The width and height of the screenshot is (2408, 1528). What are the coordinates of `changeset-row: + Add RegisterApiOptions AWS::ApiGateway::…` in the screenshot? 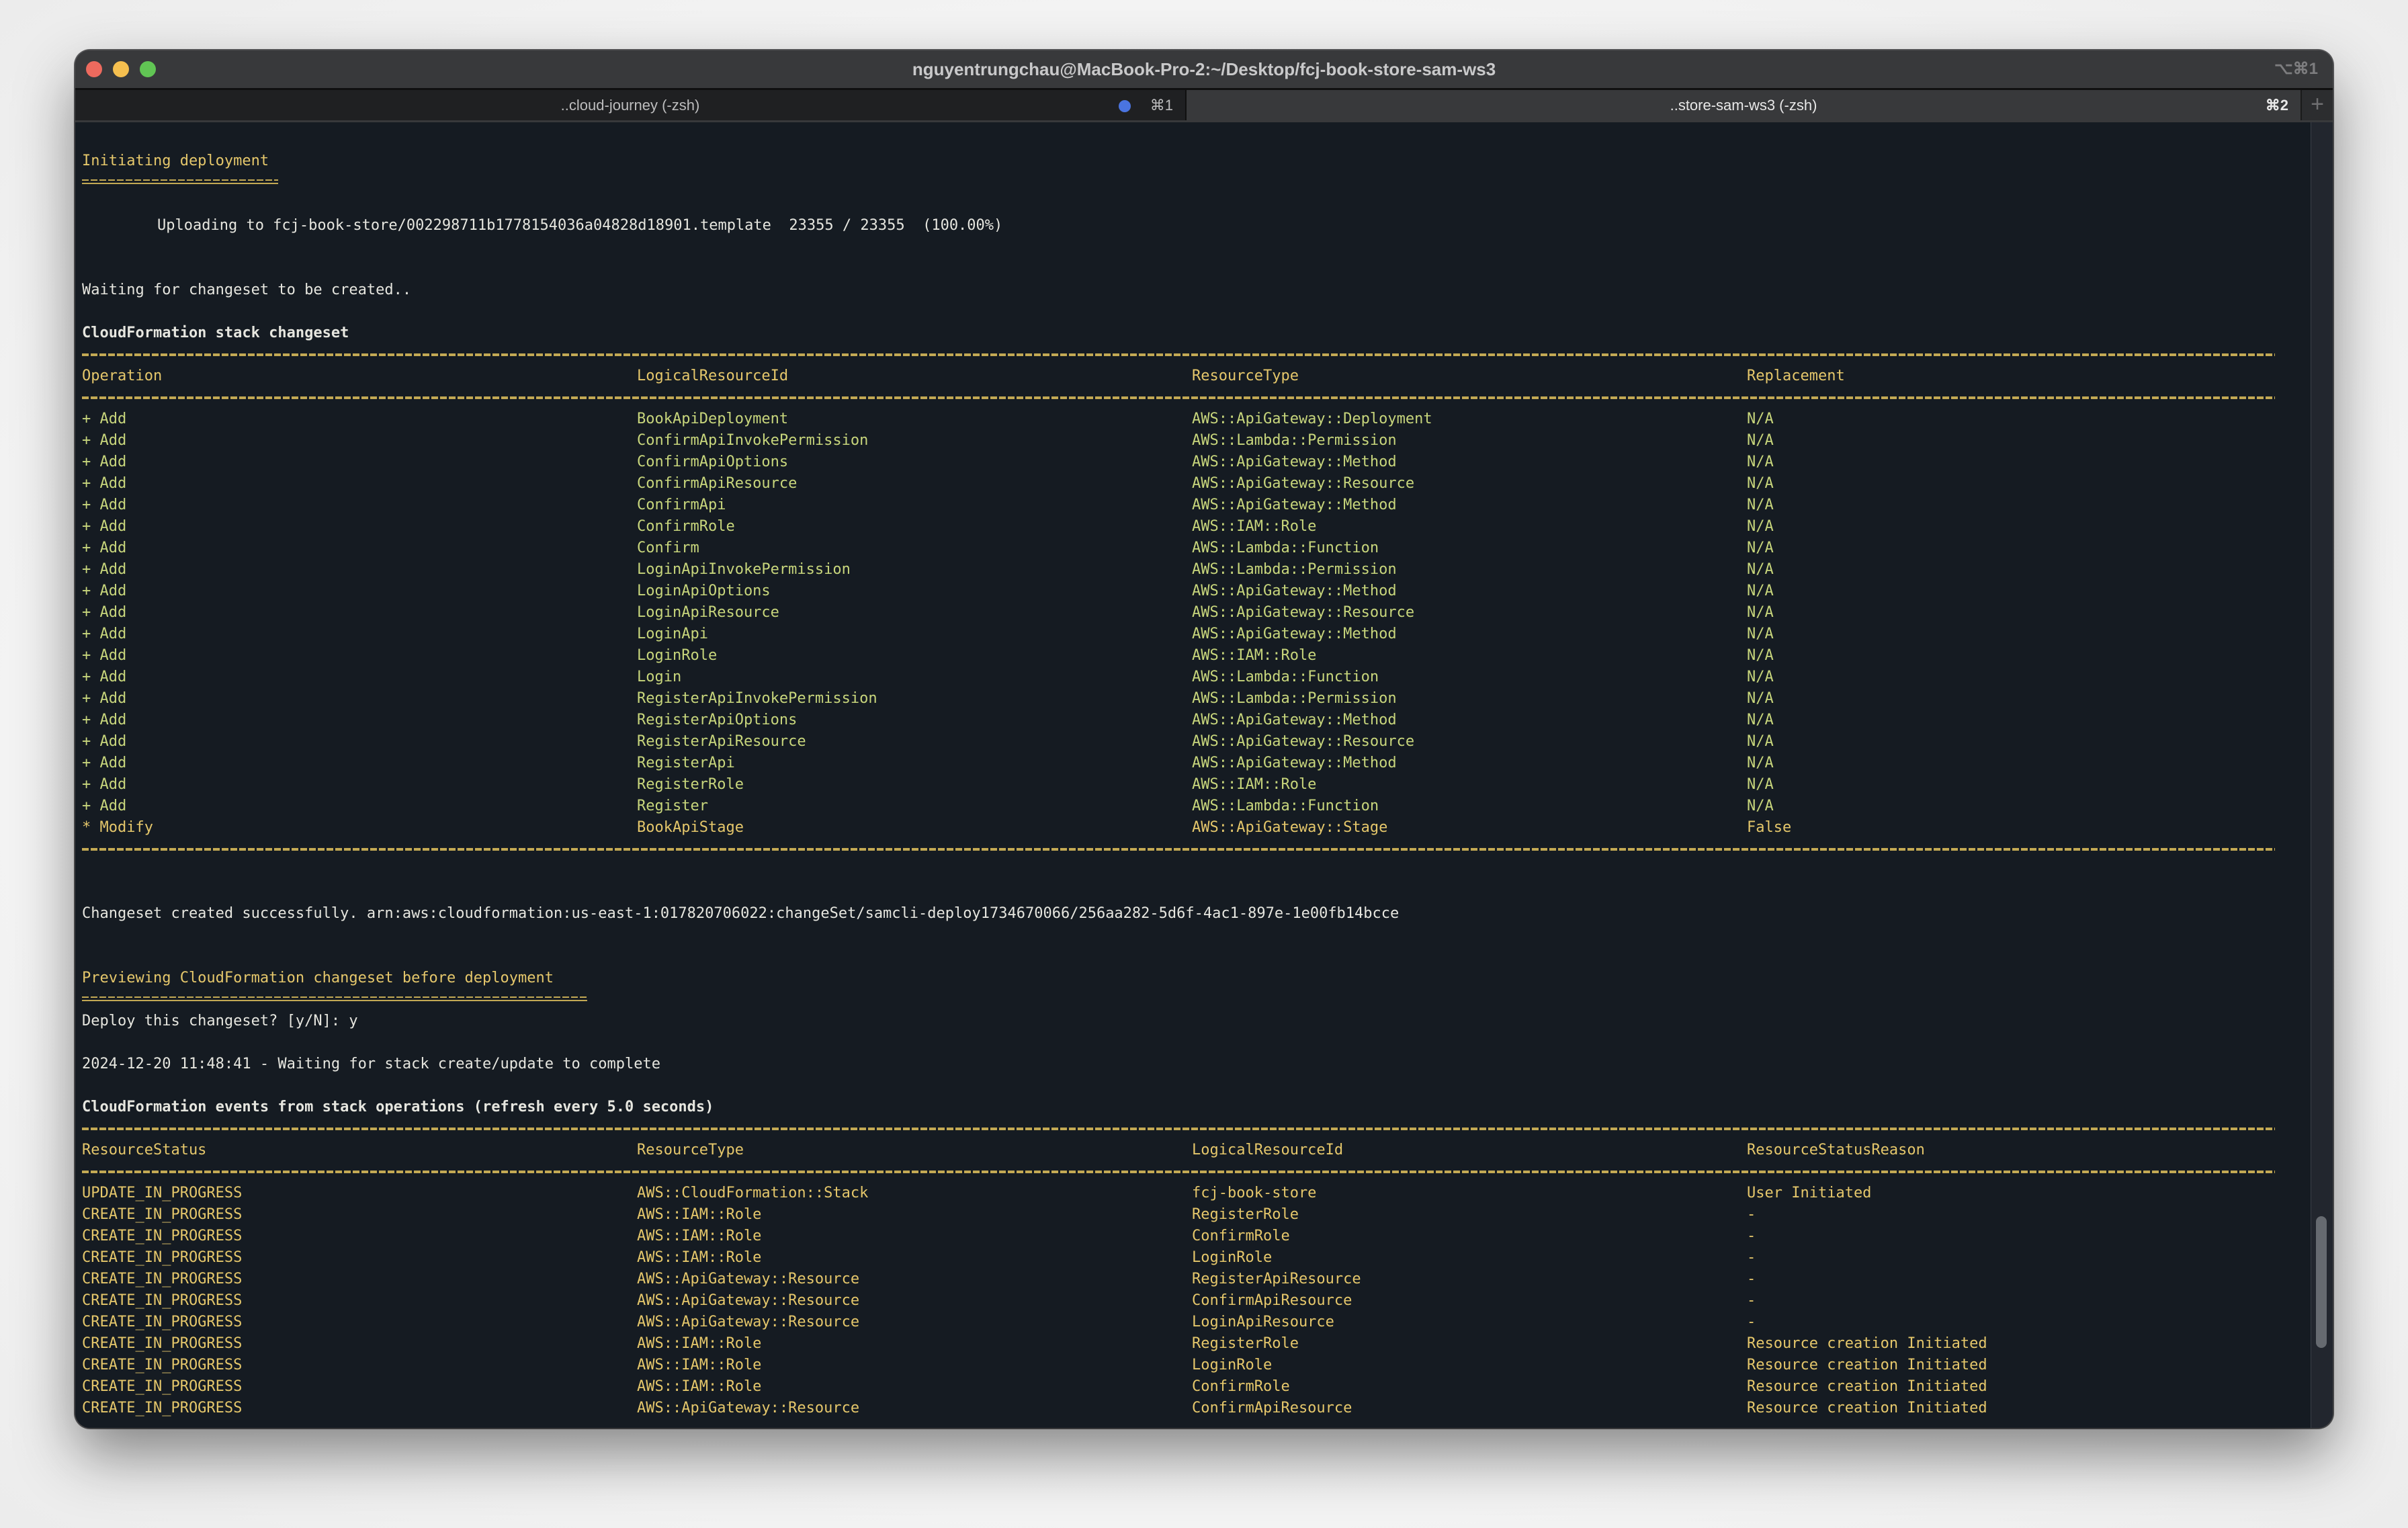 It's located at (1196, 721).